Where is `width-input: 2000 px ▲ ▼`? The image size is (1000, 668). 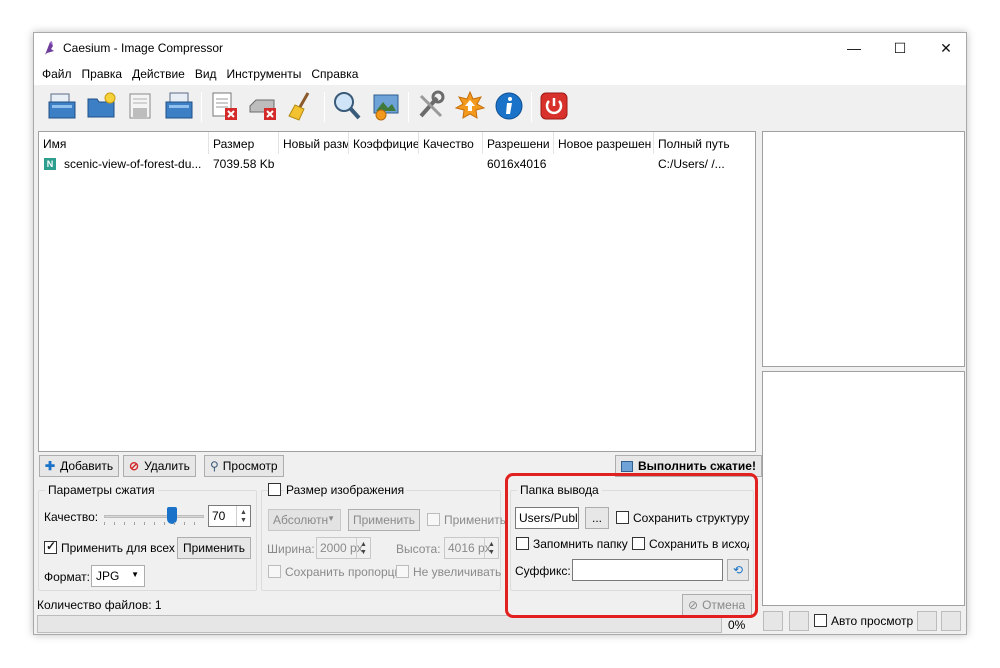 width-input: 2000 px ▲ ▼ is located at coordinates (343, 548).